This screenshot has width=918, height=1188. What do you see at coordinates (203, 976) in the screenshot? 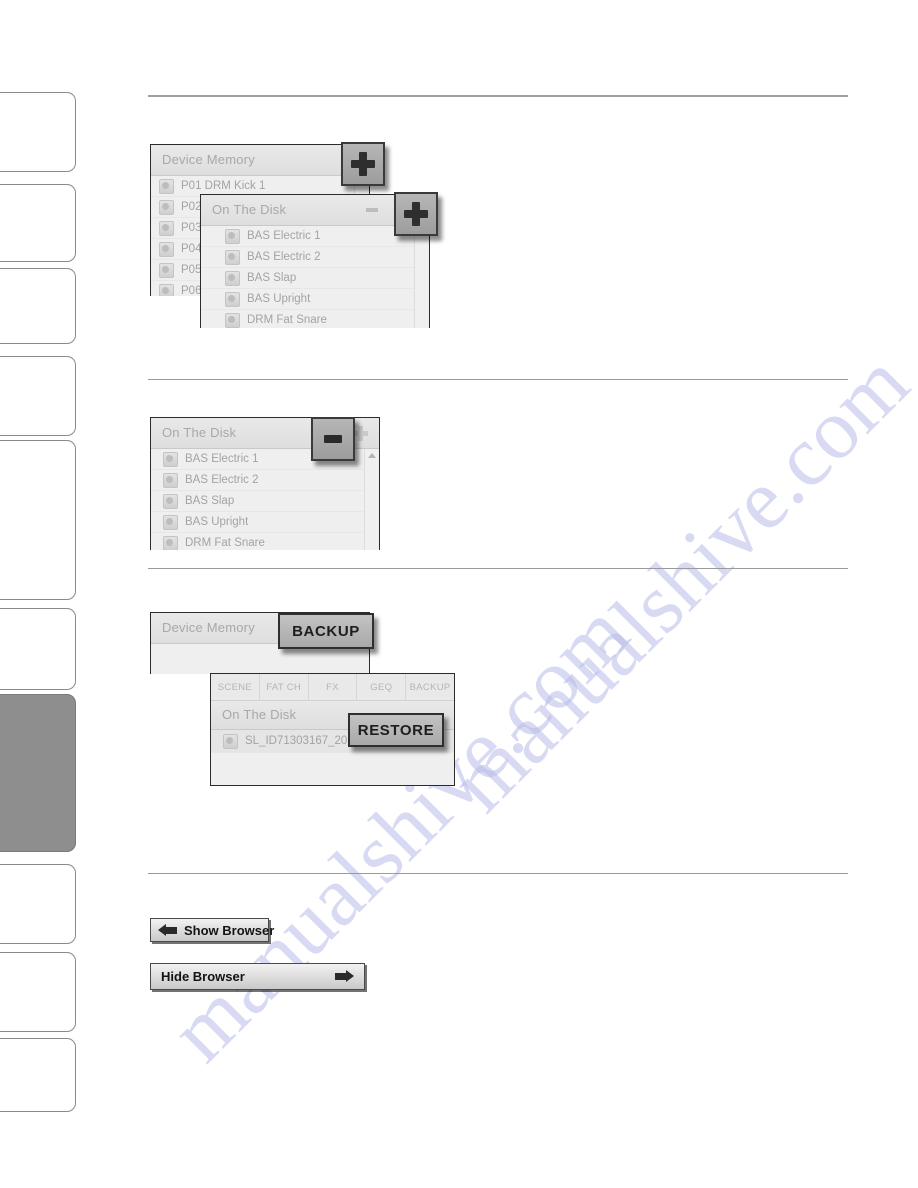
I see `hide-browser-label: Hide Browser` at bounding box center [203, 976].